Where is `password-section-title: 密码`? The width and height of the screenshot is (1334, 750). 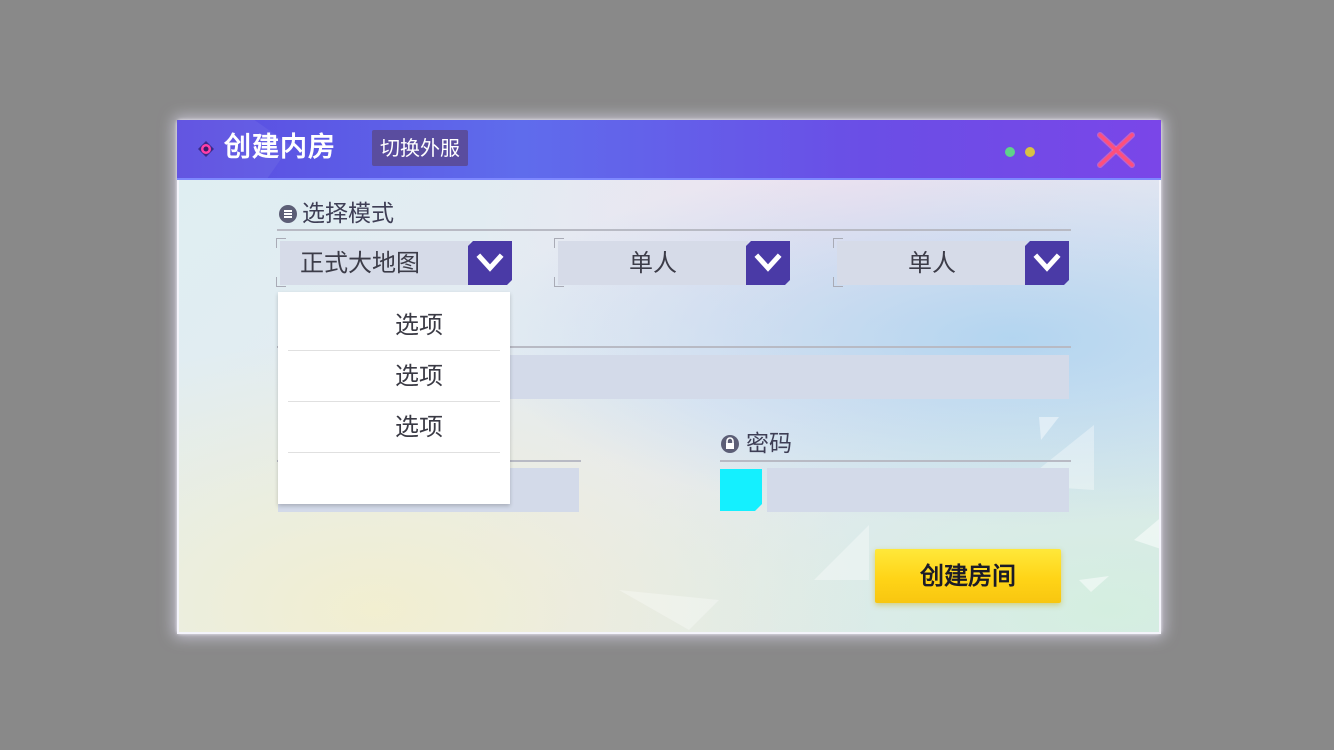
password-section-title: 密码 is located at coordinates (769, 444).